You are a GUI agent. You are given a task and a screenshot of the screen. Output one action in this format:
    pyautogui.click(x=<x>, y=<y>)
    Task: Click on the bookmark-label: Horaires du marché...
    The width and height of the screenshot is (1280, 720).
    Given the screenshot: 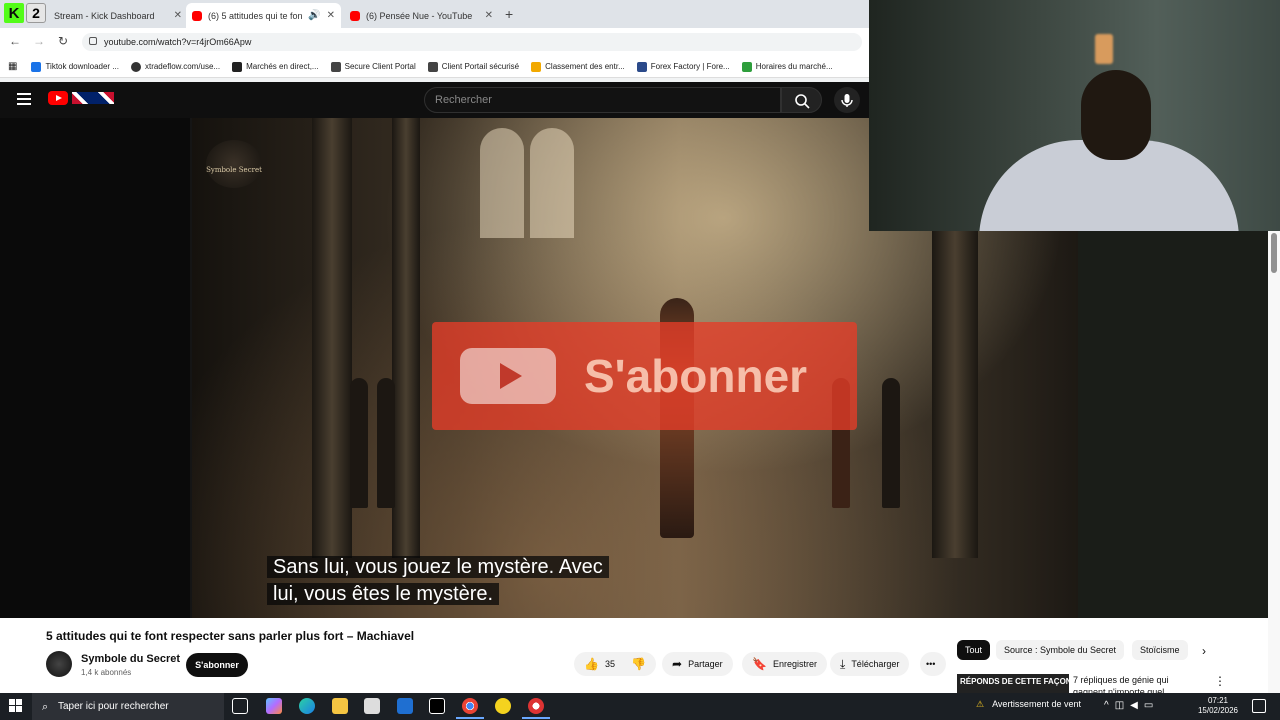 What is the action you would take?
    pyautogui.click(x=794, y=66)
    